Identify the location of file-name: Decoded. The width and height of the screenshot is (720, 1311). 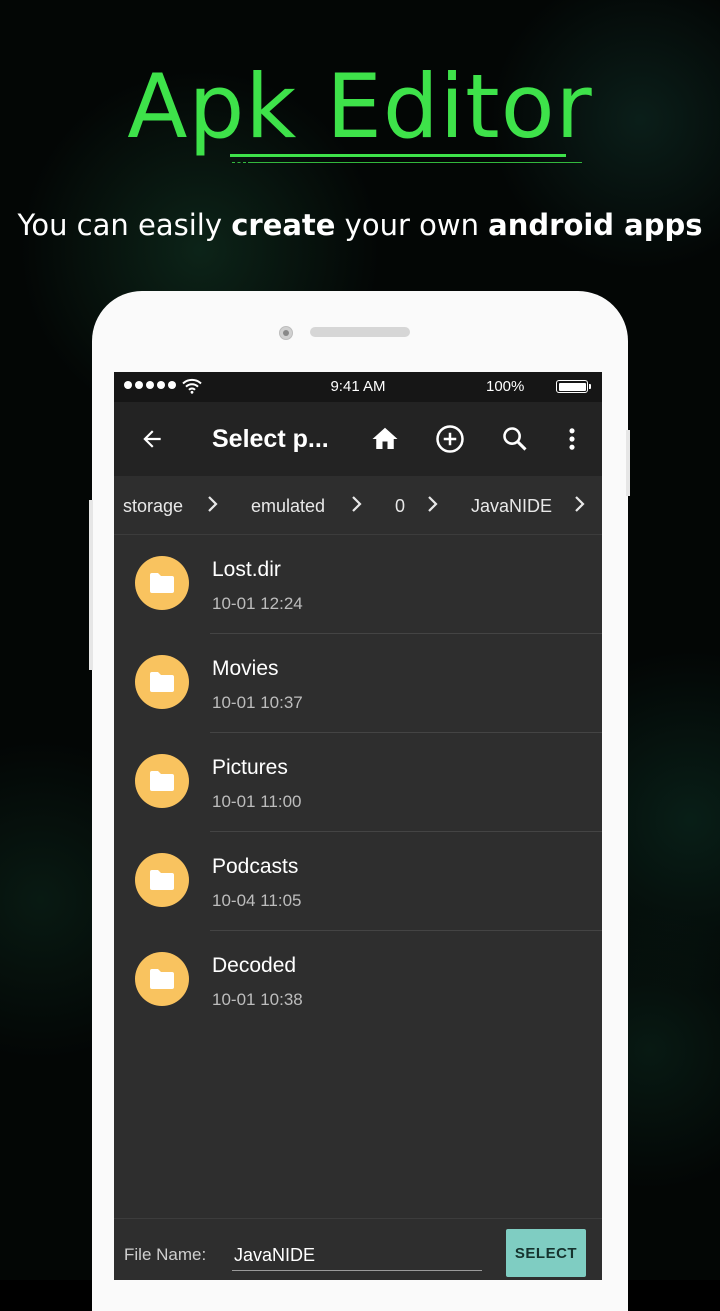
(254, 965).